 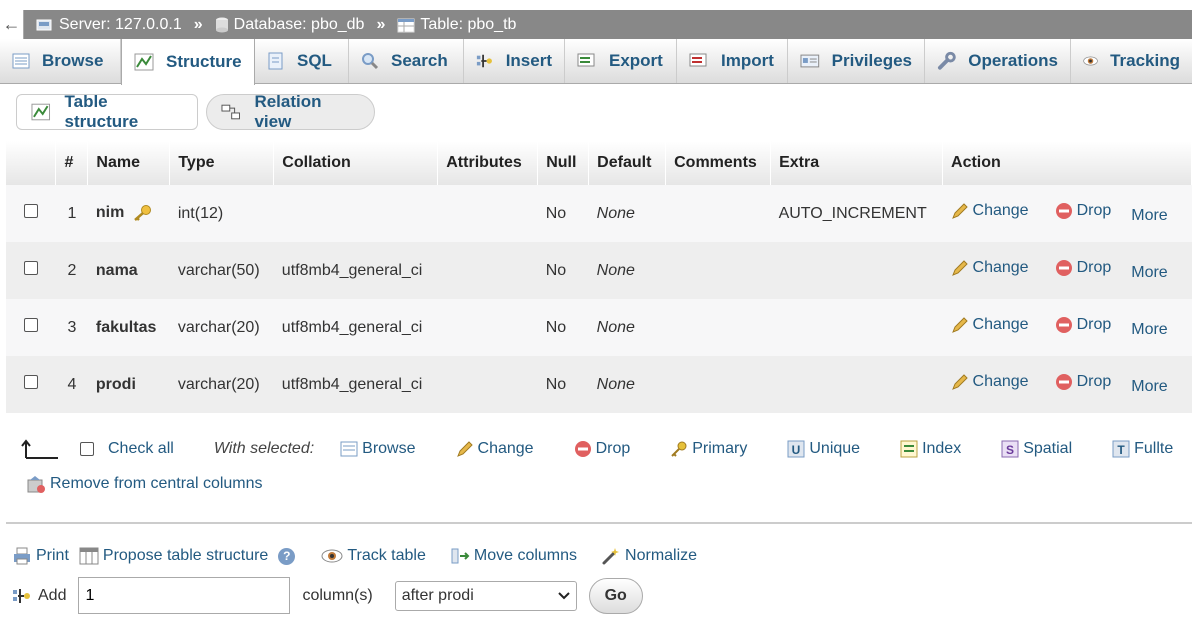 I want to click on print-icon, so click(x=22, y=556).